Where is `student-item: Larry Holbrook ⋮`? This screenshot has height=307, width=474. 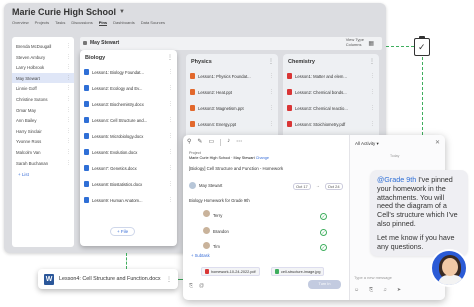
student-item: Larry Holbrook ⋮ is located at coordinates (43, 67).